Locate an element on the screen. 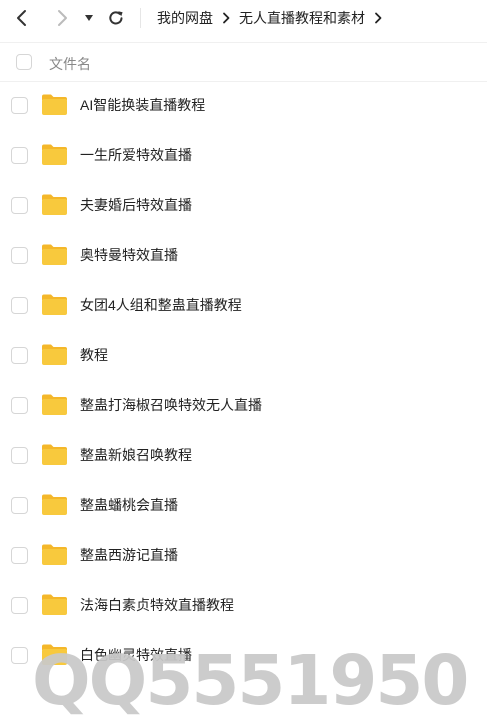 The width and height of the screenshot is (487, 717). file-name: 法海白素贞特效直播教程 is located at coordinates (157, 605).